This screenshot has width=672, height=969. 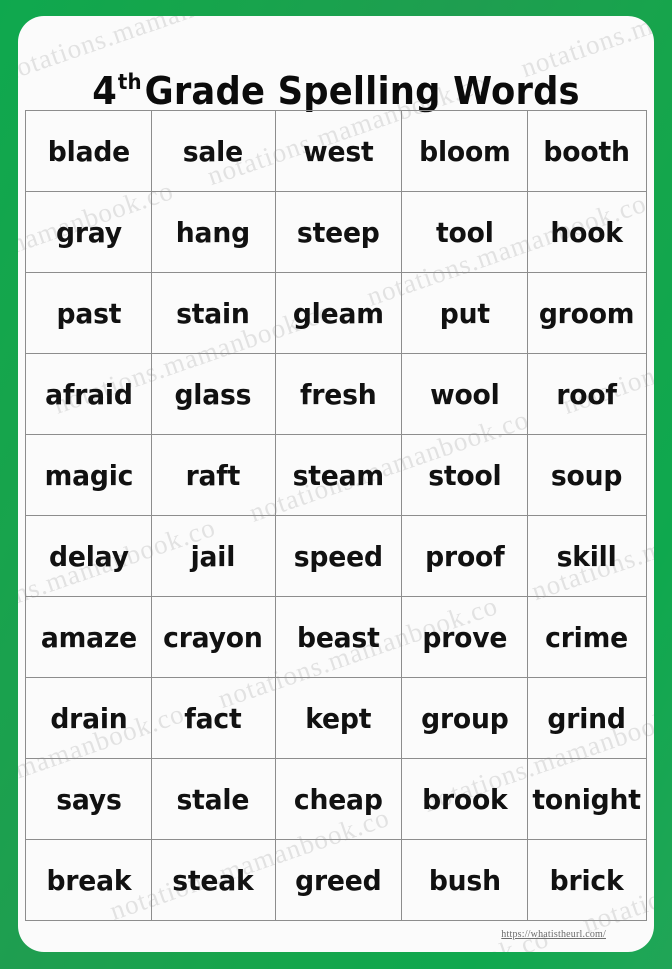 I want to click on word-cell: hook, so click(x=586, y=232).